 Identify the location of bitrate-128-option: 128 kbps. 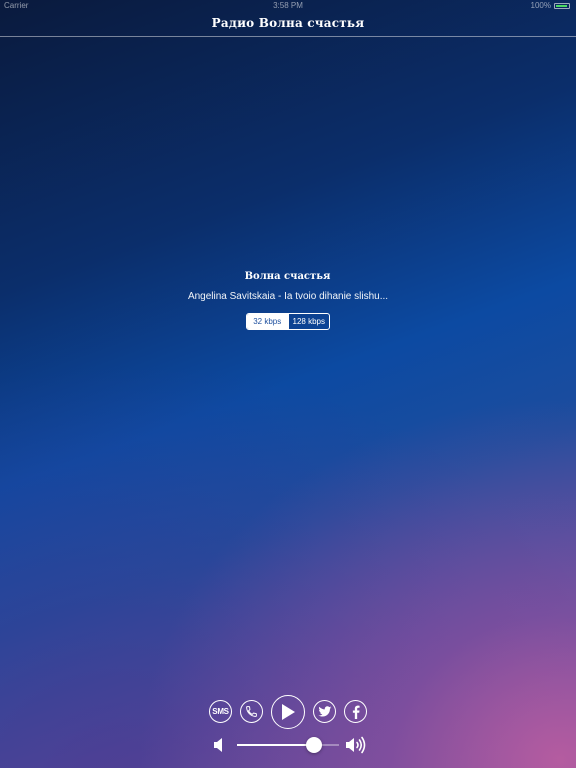
(308, 321).